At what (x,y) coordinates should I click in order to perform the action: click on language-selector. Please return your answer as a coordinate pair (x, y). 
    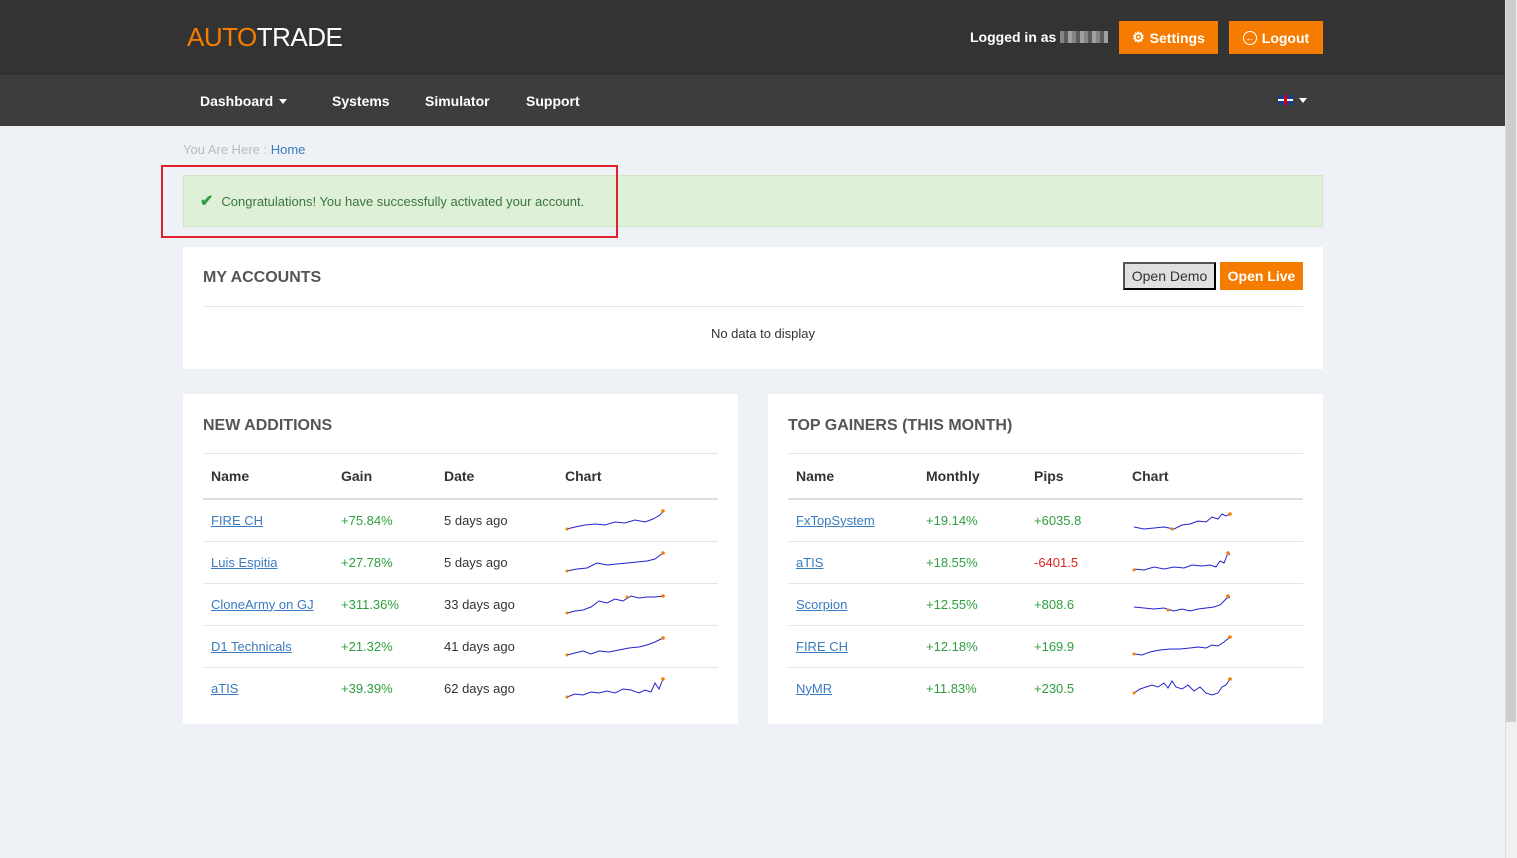
    Looking at the image, I should click on (1292, 100).